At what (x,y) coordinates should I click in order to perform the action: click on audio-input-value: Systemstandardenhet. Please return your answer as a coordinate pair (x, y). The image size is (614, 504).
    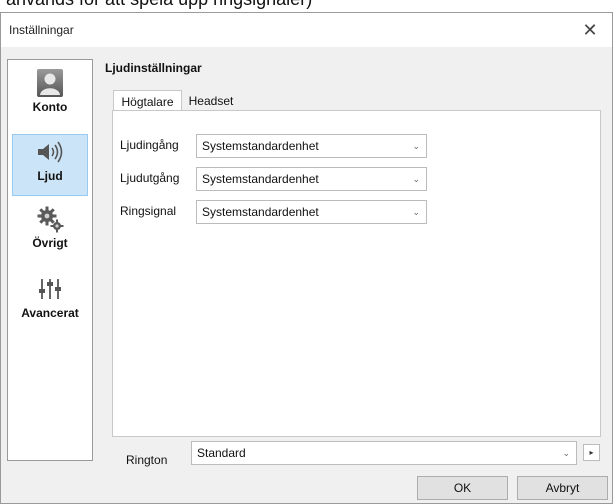
    Looking at the image, I should click on (260, 146).